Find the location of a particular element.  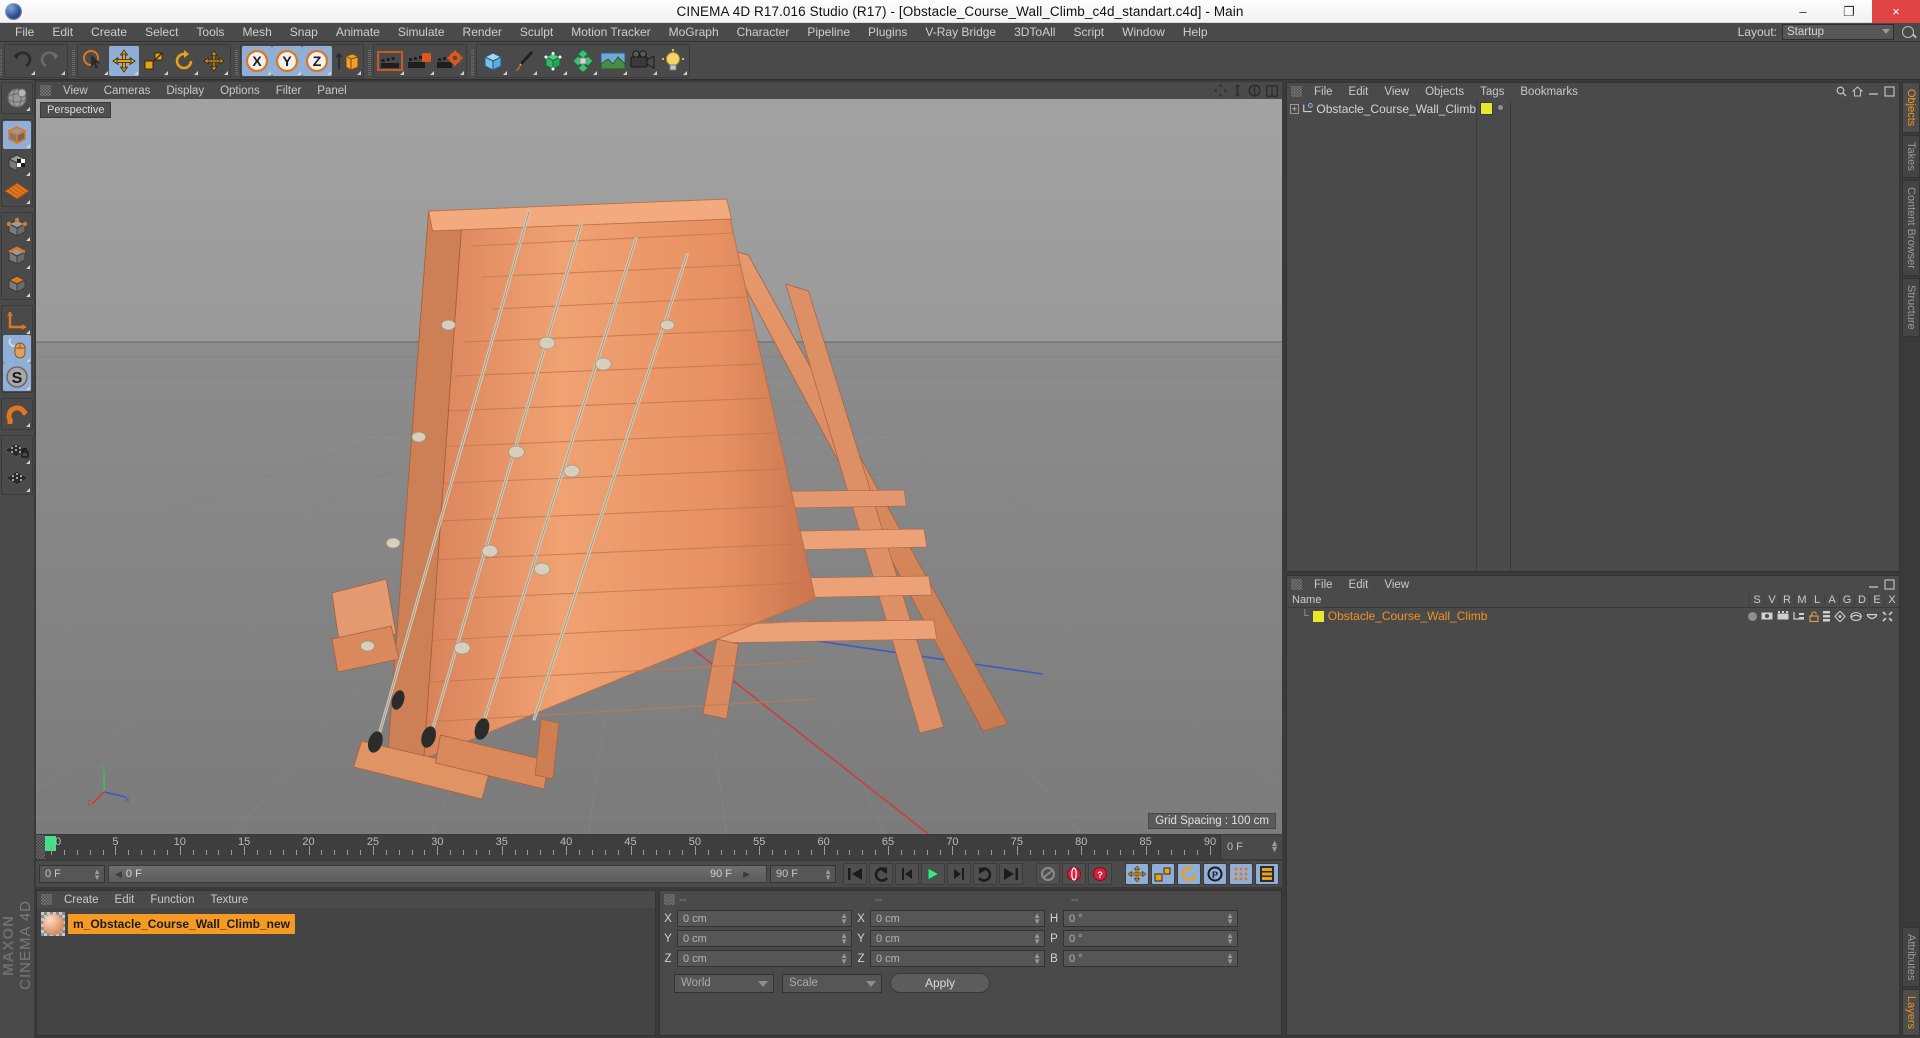

edges-mode-button is located at coordinates (17, 256).